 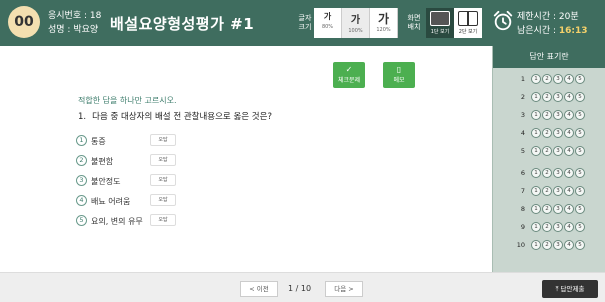 I want to click on font-size-100-button: 가 100%, so click(x=356, y=23).